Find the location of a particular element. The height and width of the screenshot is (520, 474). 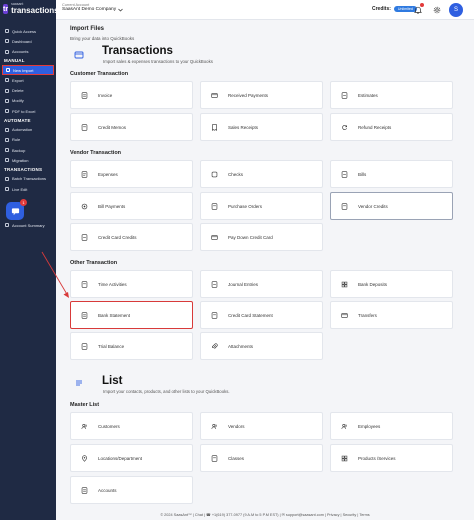

sidebar-item-modify: Modify is located at coordinates (28, 101).